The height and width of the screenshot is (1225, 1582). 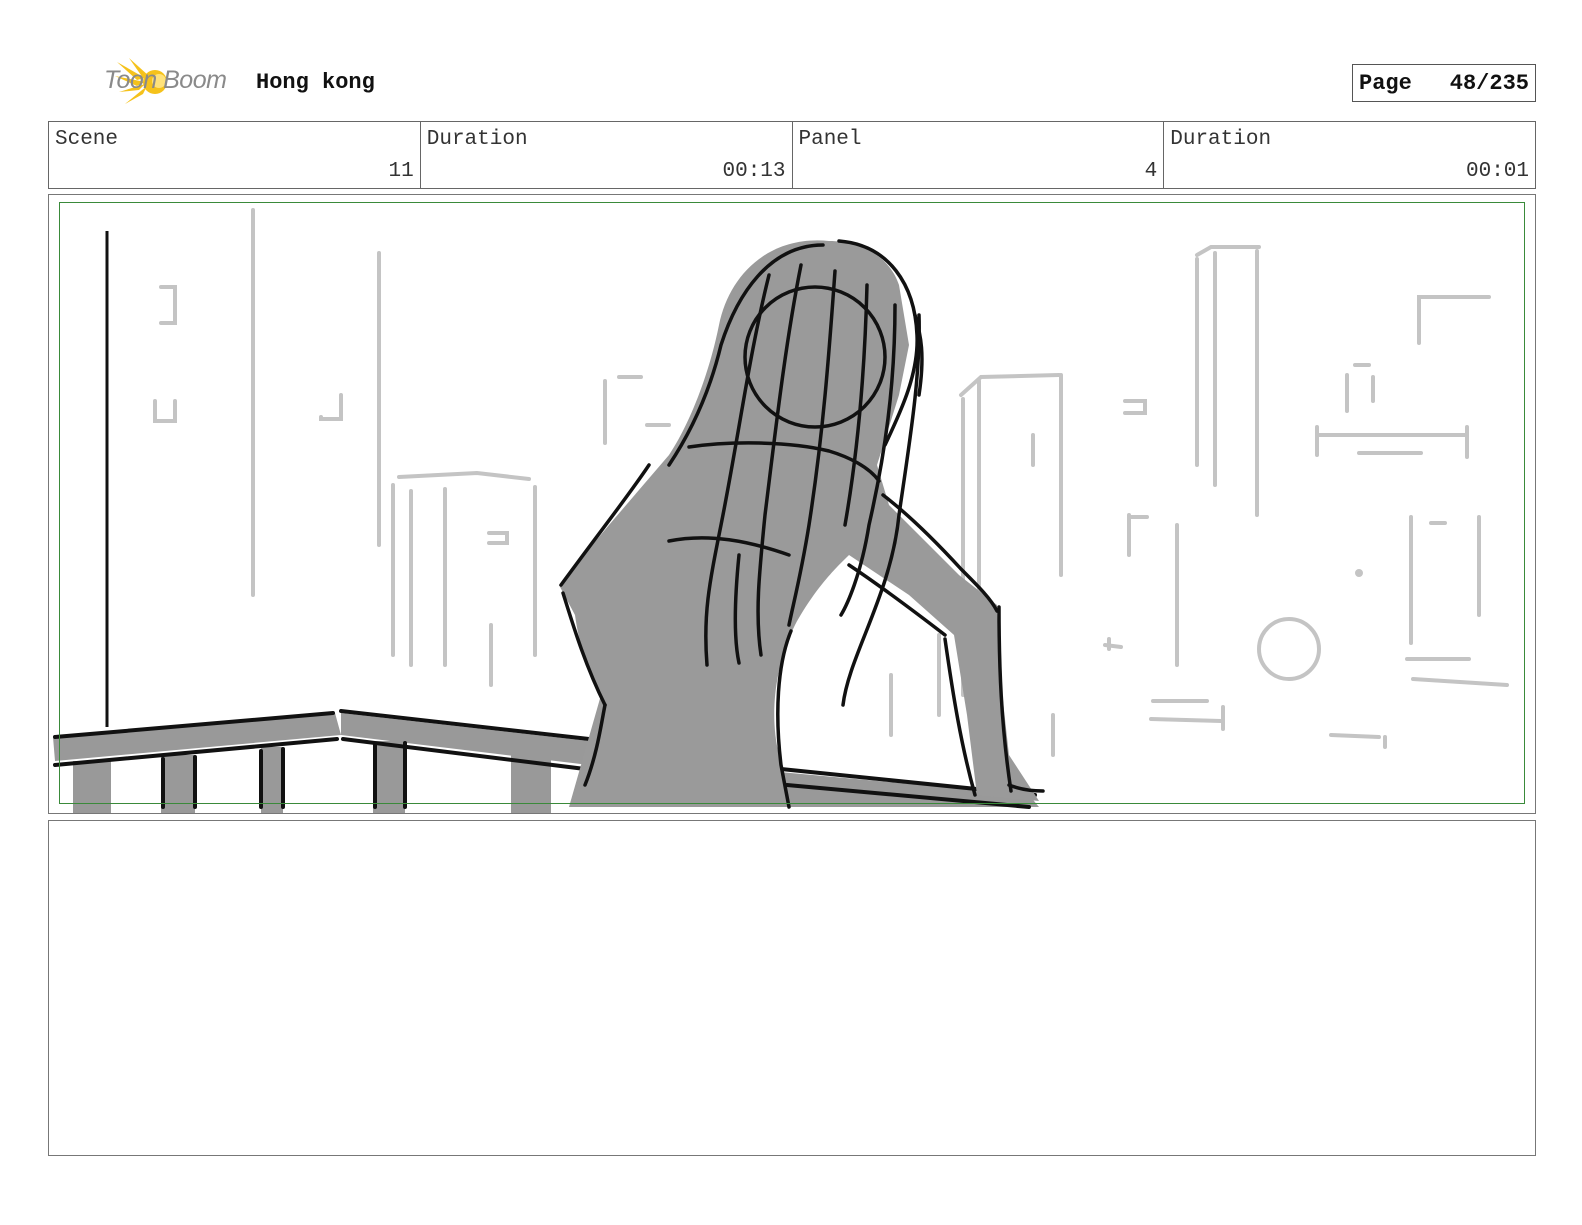 What do you see at coordinates (1151, 171) in the screenshot?
I see `panel-value: 4` at bounding box center [1151, 171].